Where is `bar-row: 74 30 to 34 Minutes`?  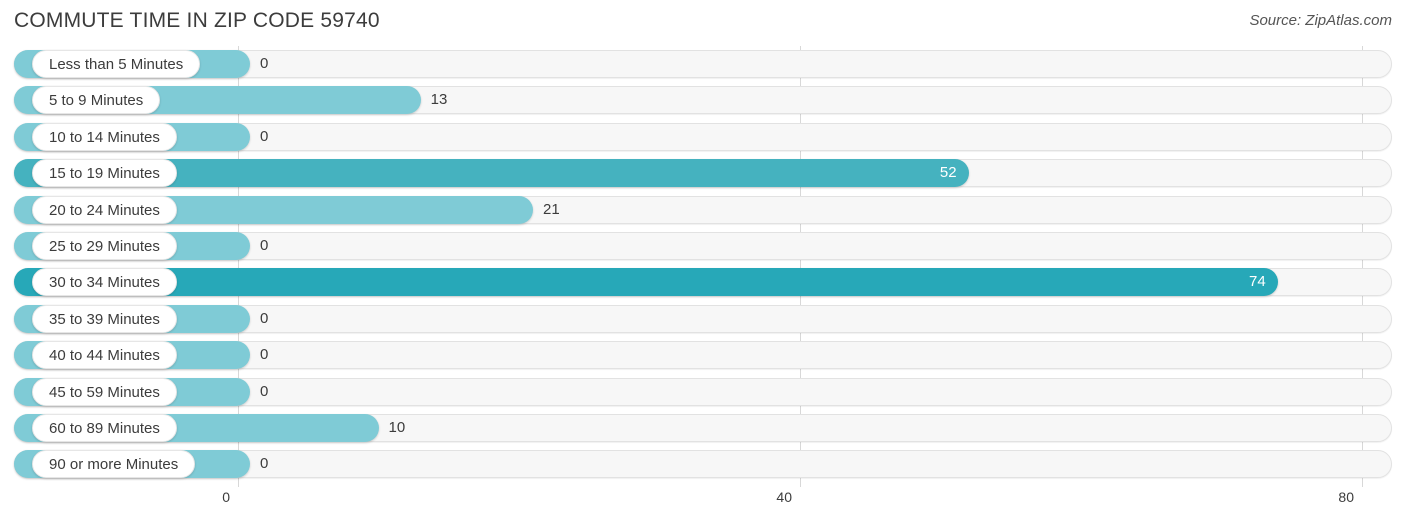 bar-row: 74 30 to 34 Minutes is located at coordinates (703, 282).